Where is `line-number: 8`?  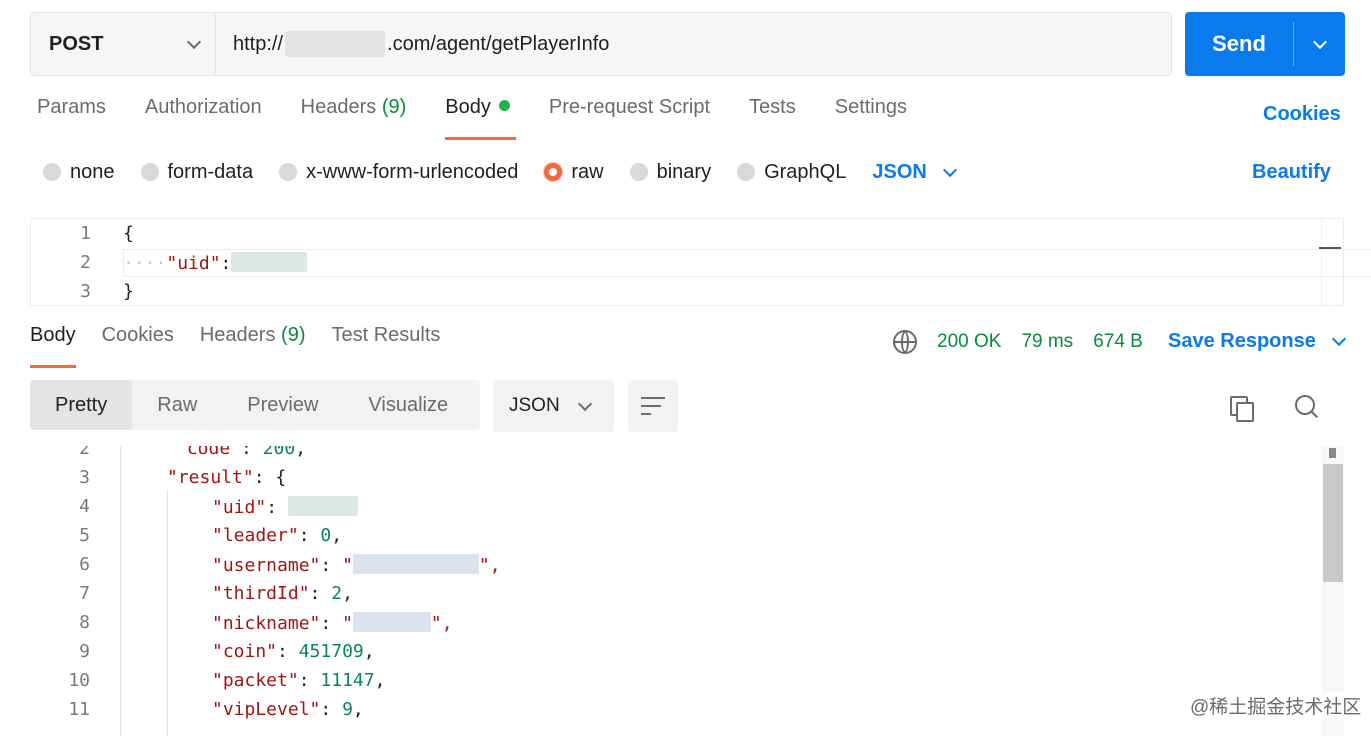 line-number: 8 is located at coordinates (84, 622).